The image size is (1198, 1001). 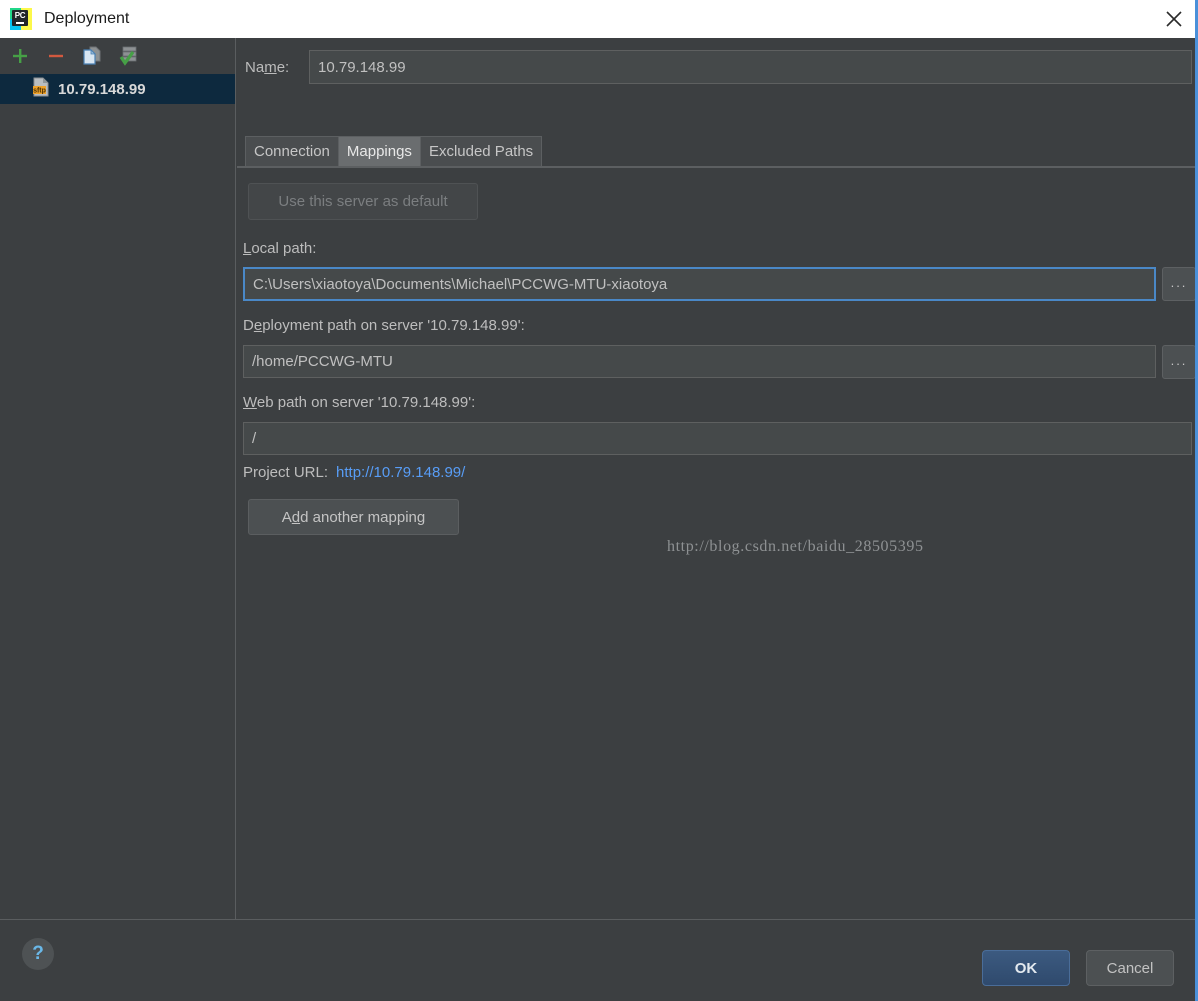 What do you see at coordinates (400, 472) in the screenshot?
I see `project-url-link: http://10.79.148.99/` at bounding box center [400, 472].